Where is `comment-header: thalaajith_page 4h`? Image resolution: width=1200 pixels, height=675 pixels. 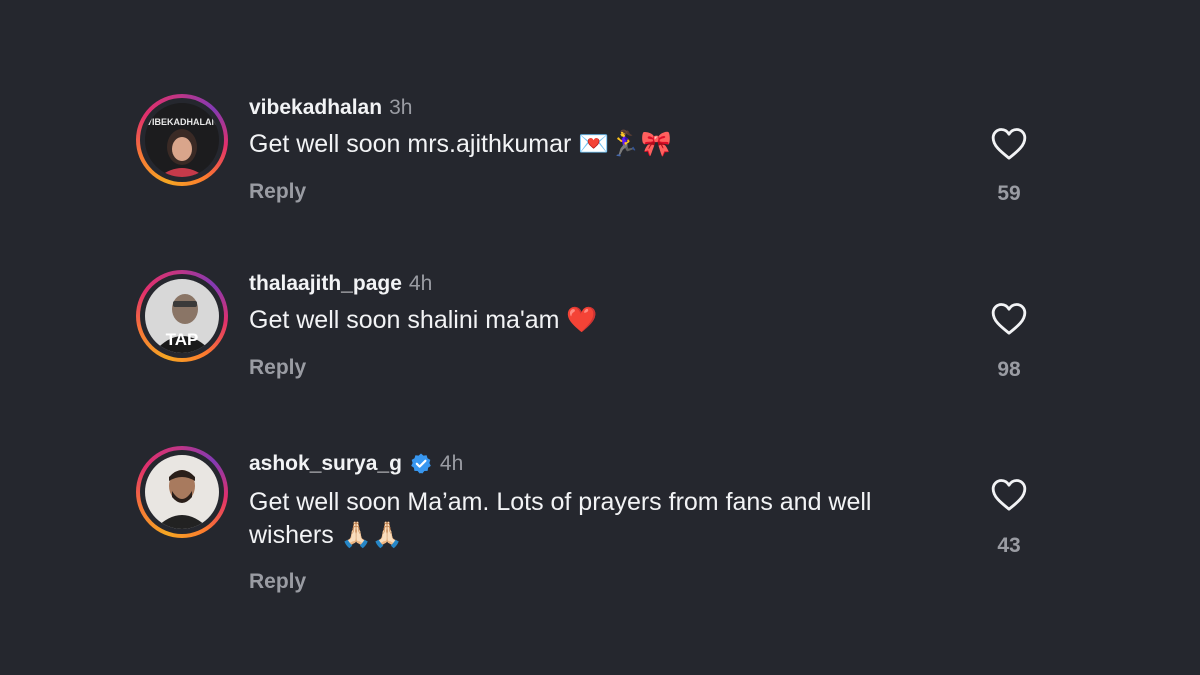
comment-header: thalaajith_page 4h is located at coordinates (340, 284).